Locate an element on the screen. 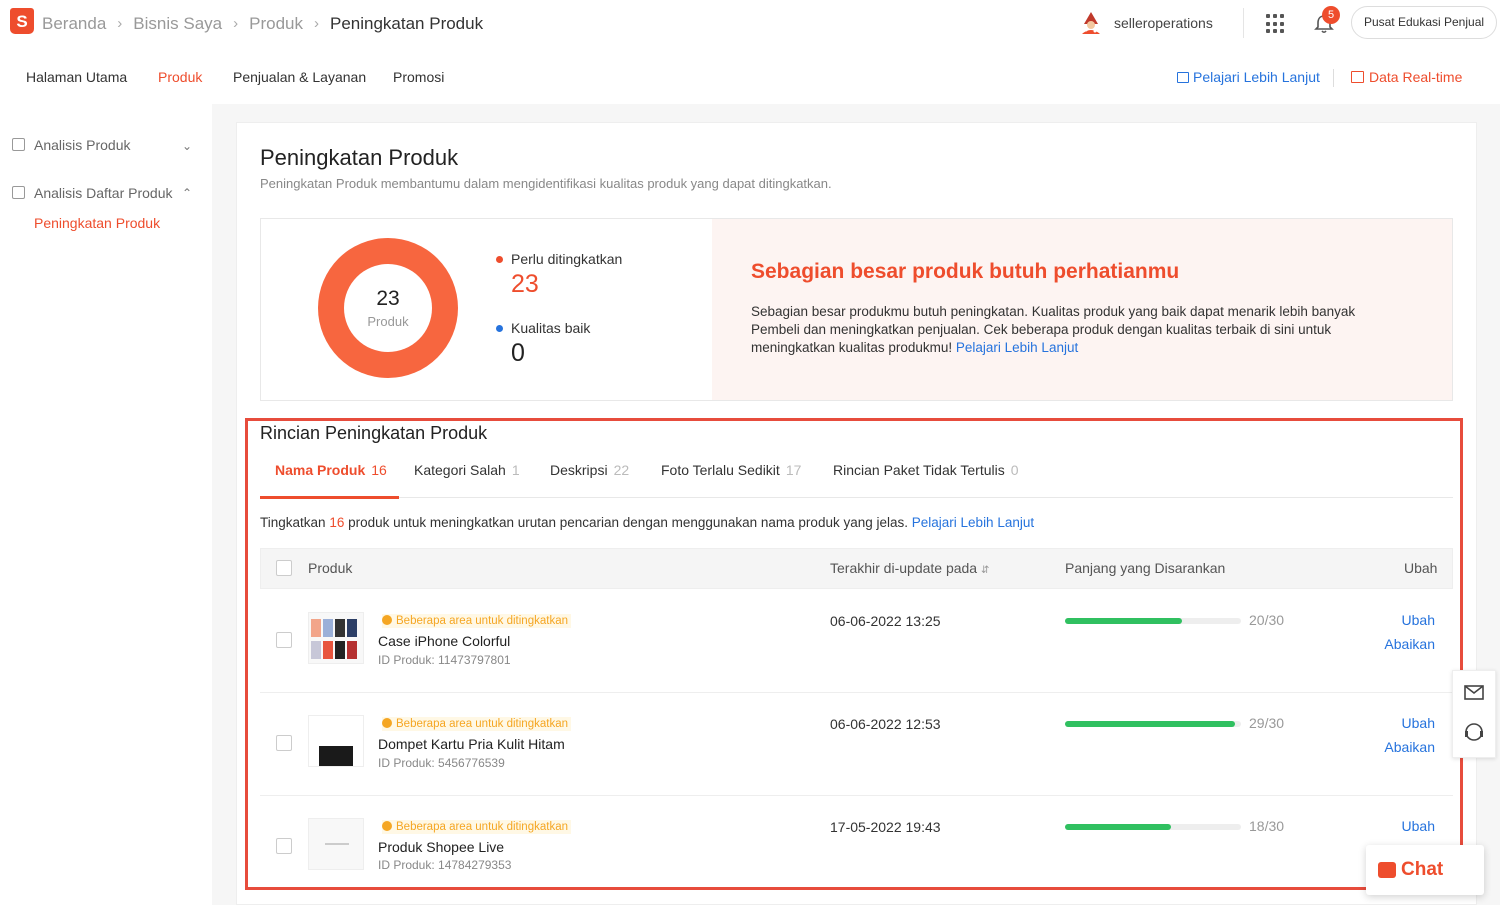 This screenshot has height=905, width=1500. breadcrumb-bisnis-saya: Bisnis Saya is located at coordinates (177, 24).